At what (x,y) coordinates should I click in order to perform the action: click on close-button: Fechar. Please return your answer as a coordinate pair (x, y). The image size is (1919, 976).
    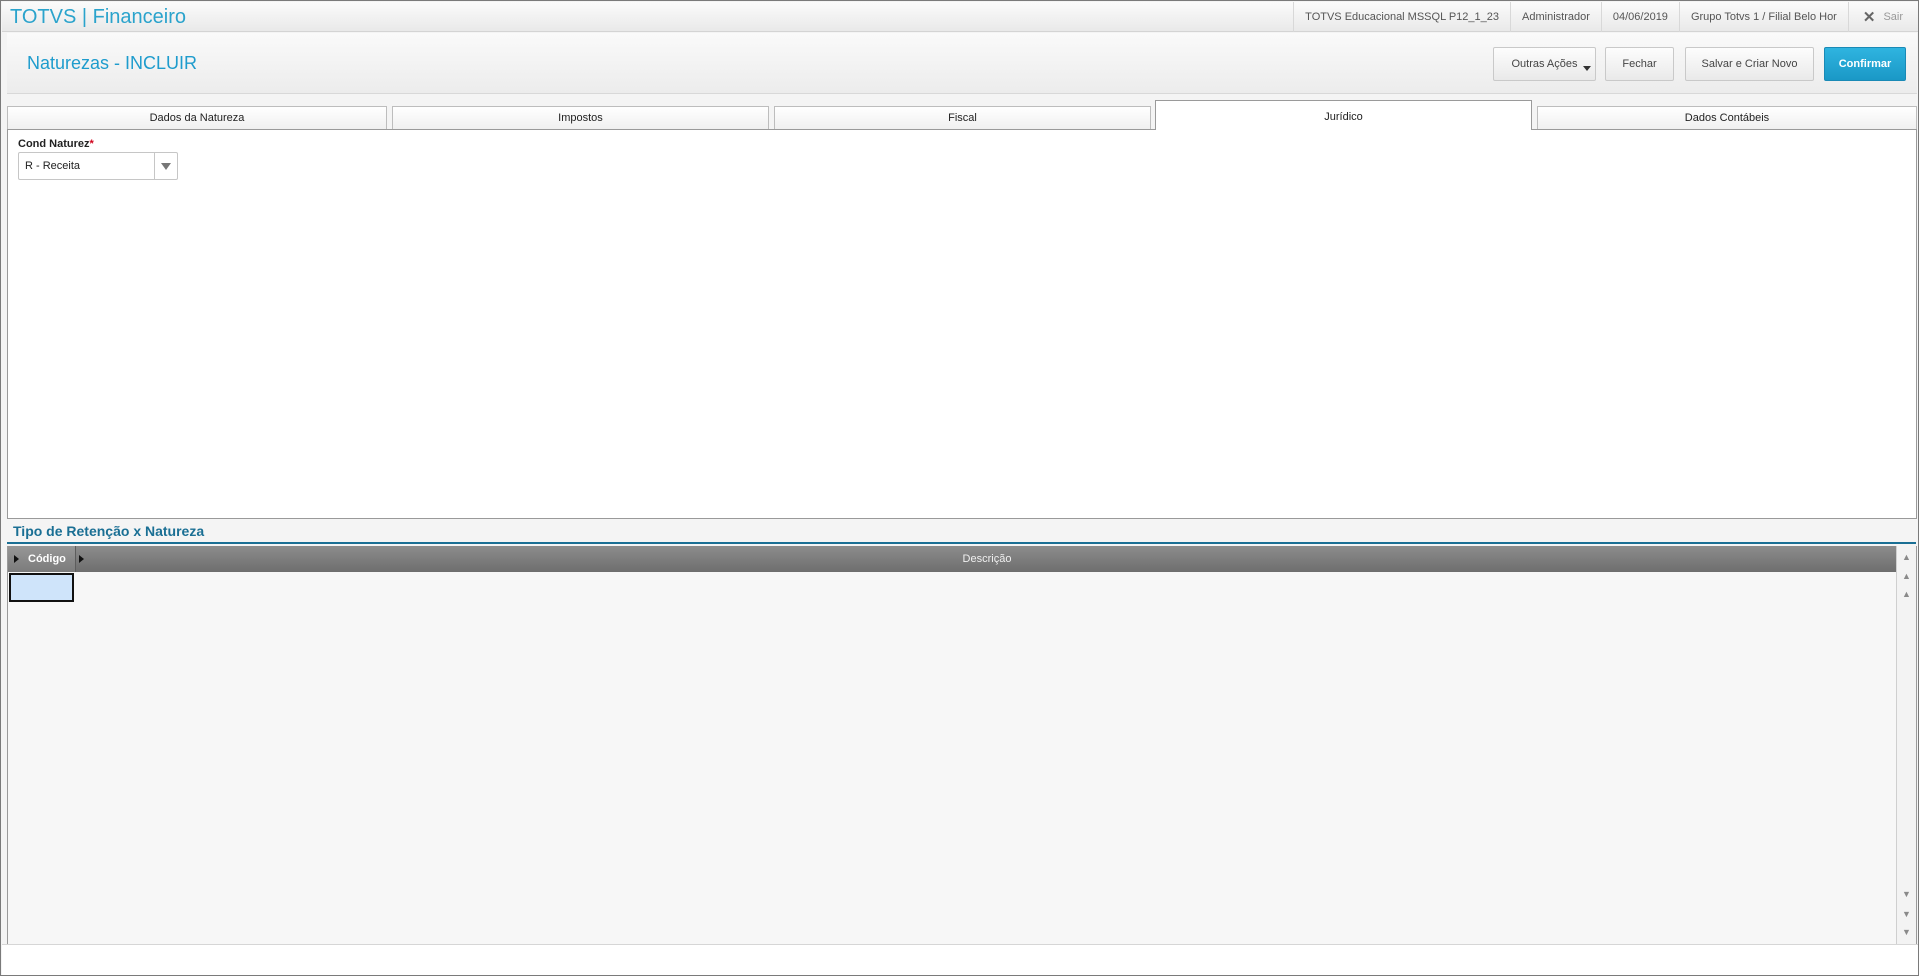
    Looking at the image, I should click on (1639, 64).